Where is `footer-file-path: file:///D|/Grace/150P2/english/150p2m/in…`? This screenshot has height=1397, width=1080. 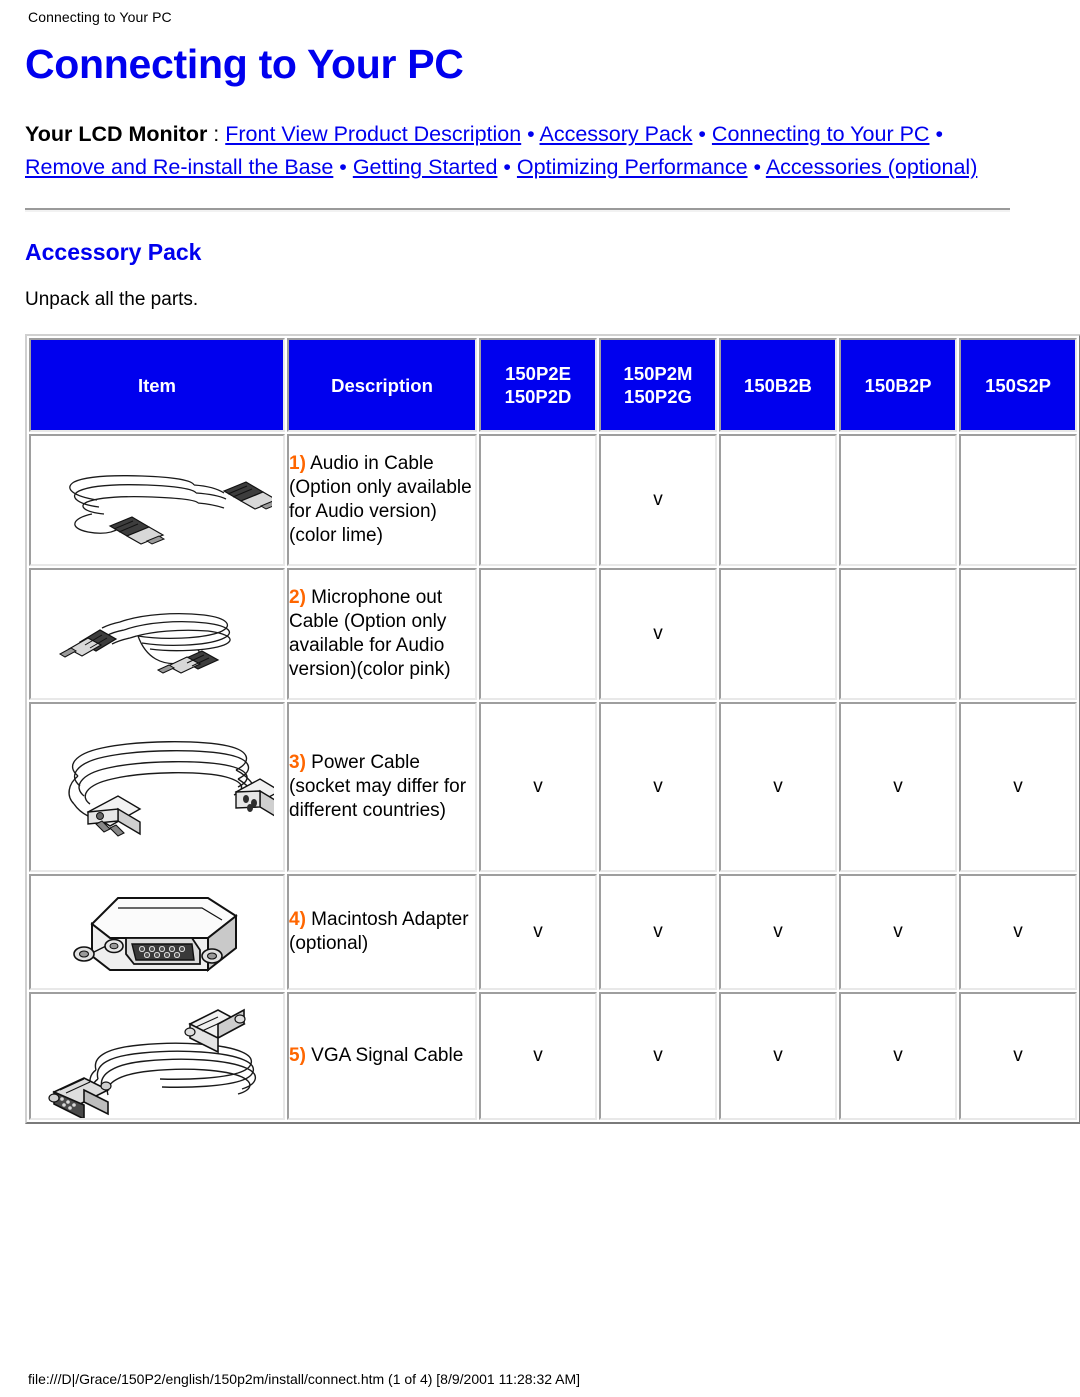
footer-file-path: file:///D|/Grace/150P2/english/150p2m/in… is located at coordinates (304, 1379).